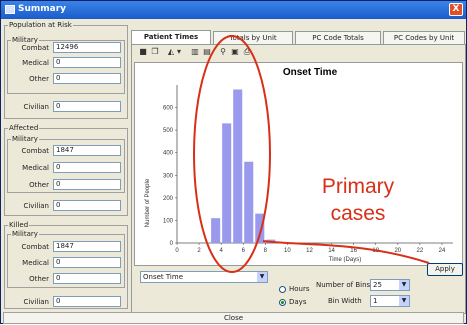 This screenshot has width=467, height=325. What do you see at coordinates (235, 52) in the screenshot?
I see `print-preview-icon: ▣` at bounding box center [235, 52].